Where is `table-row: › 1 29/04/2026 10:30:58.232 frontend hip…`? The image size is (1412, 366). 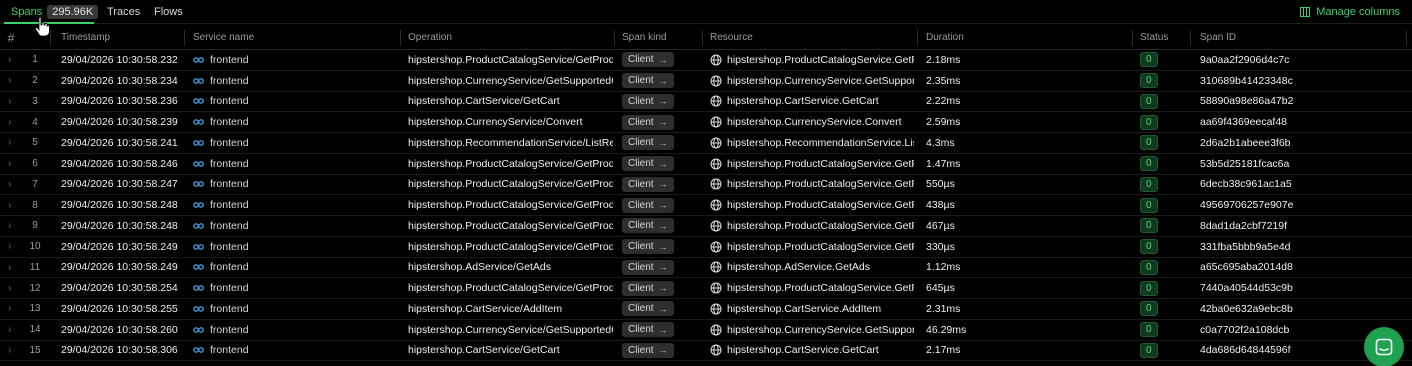 table-row: › 1 29/04/2026 10:30:58.232 frontend hip… is located at coordinates (706, 60).